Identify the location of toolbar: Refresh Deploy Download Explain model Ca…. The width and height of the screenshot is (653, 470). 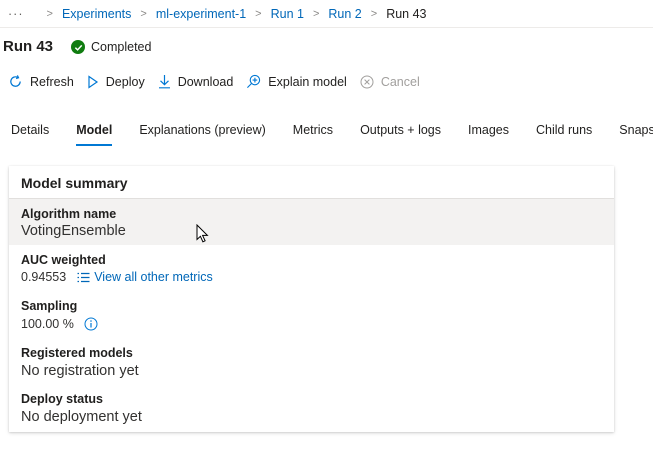
(220, 81).